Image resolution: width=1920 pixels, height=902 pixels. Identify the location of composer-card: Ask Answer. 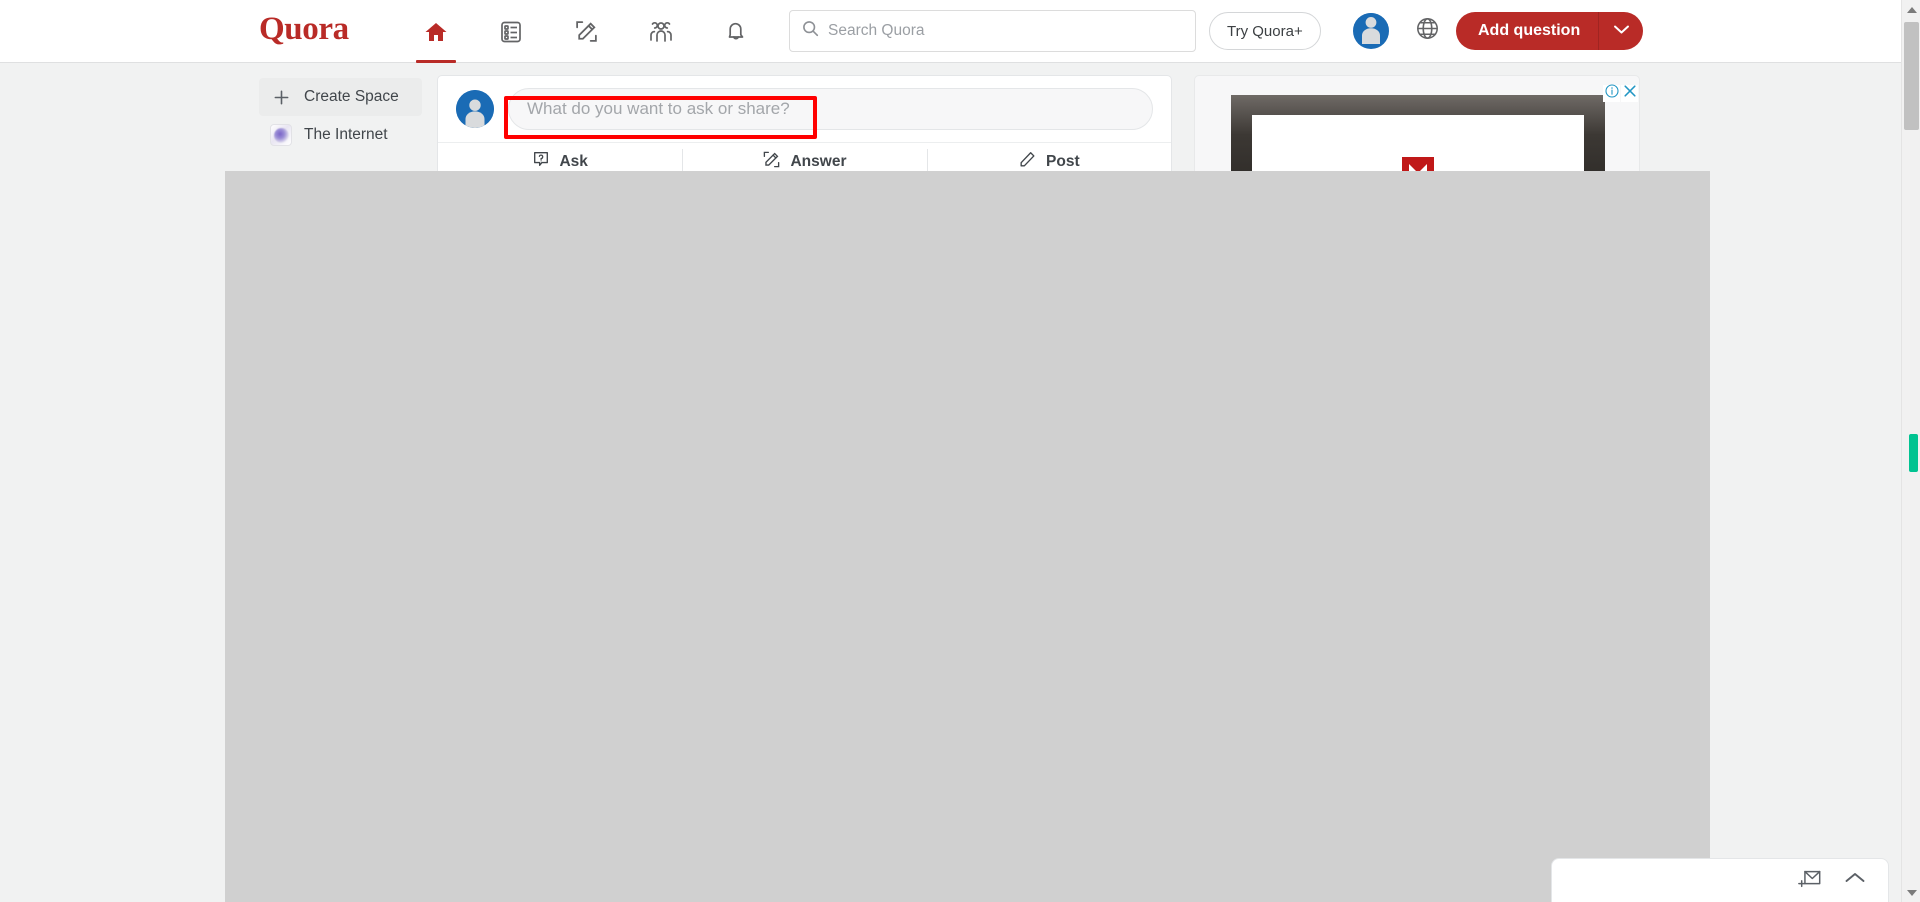
(804, 127).